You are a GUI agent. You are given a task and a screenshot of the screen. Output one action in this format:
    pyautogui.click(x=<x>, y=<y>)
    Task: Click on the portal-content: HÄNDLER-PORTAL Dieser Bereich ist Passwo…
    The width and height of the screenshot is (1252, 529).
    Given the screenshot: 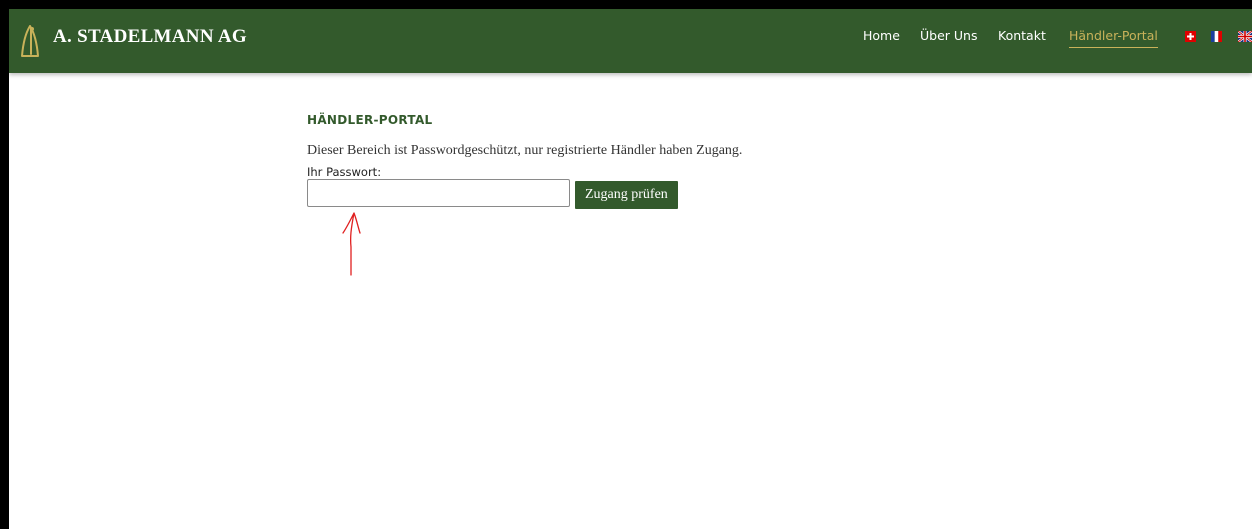 What is the action you would take?
    pyautogui.click(x=657, y=161)
    